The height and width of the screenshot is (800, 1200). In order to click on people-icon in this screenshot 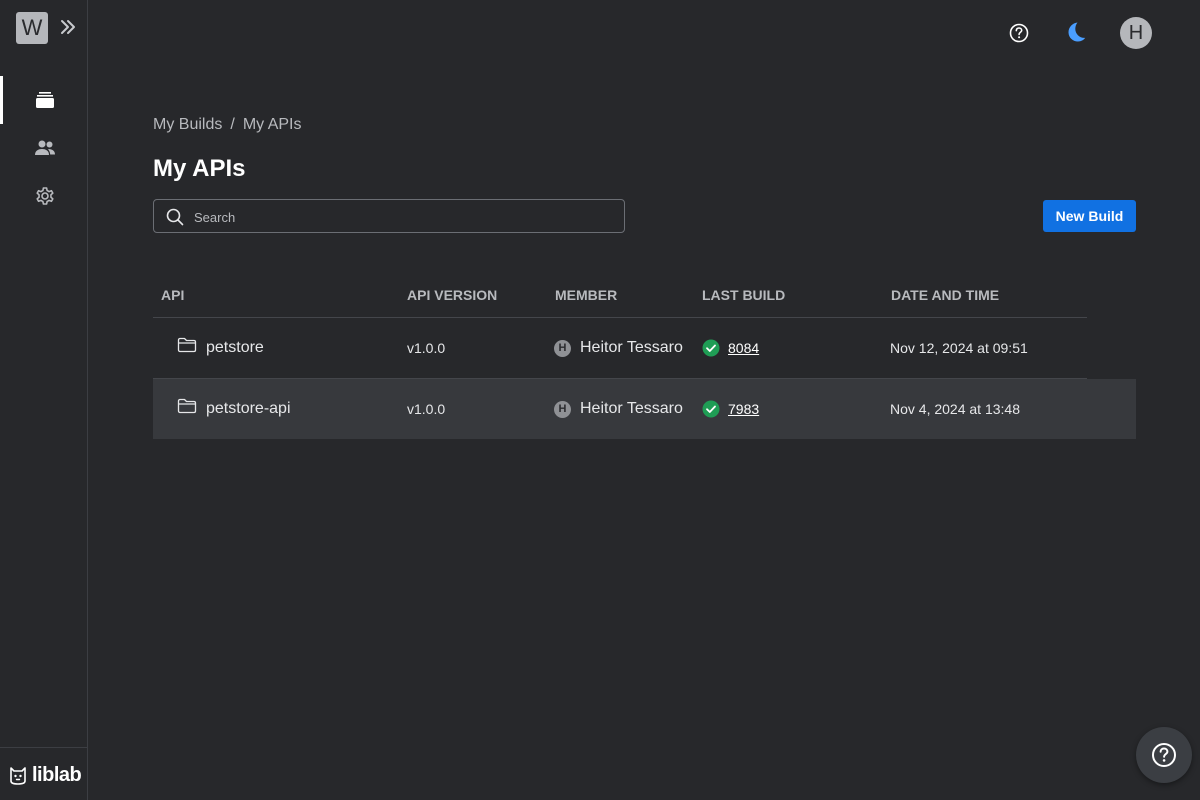, I will do `click(45, 147)`.